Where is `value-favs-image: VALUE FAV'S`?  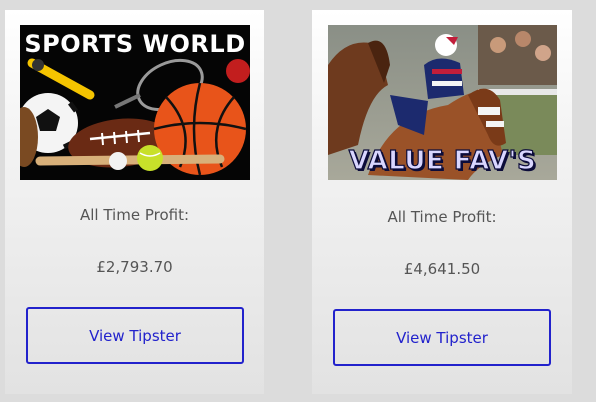
value-favs-image: VALUE FAV'S is located at coordinates (442, 102).